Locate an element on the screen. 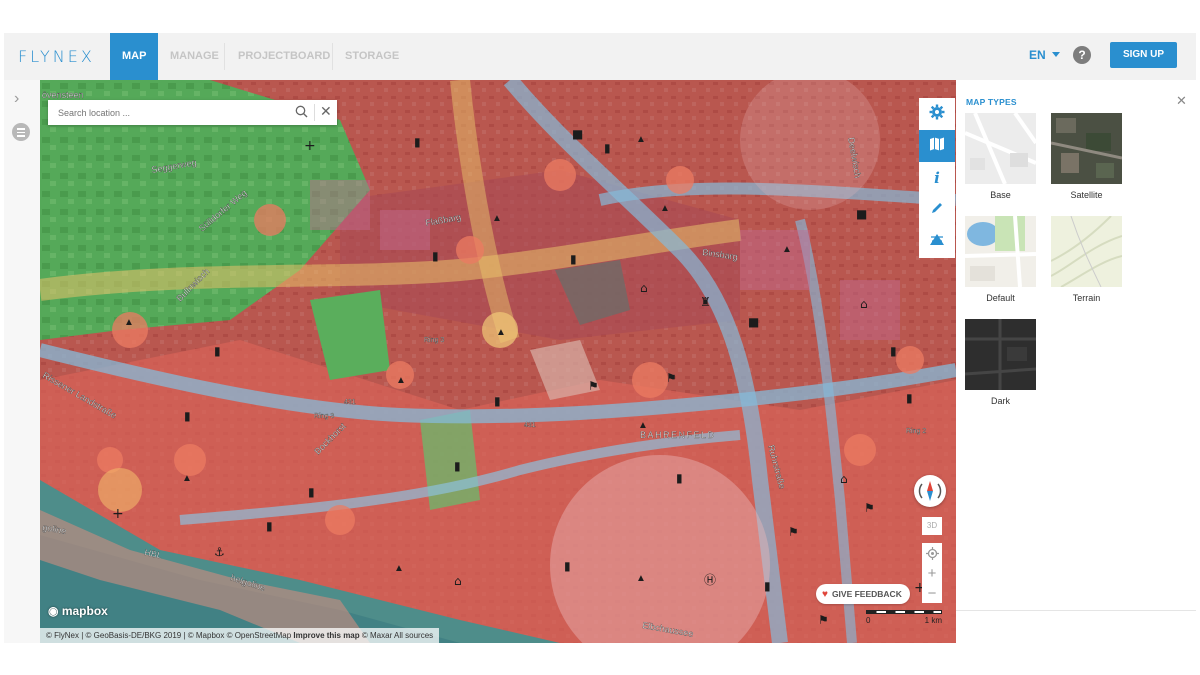  draw-button is located at coordinates (937, 210).